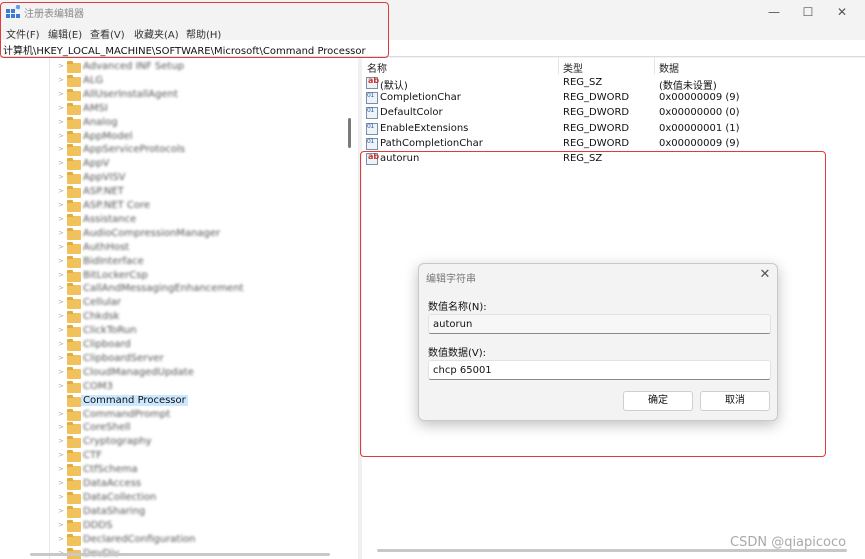 This screenshot has width=865, height=559. What do you see at coordinates (612, 113) in the screenshot?
I see `table-row: DefaultColor REG_DWORD 0x00000000 (0)` at bounding box center [612, 113].